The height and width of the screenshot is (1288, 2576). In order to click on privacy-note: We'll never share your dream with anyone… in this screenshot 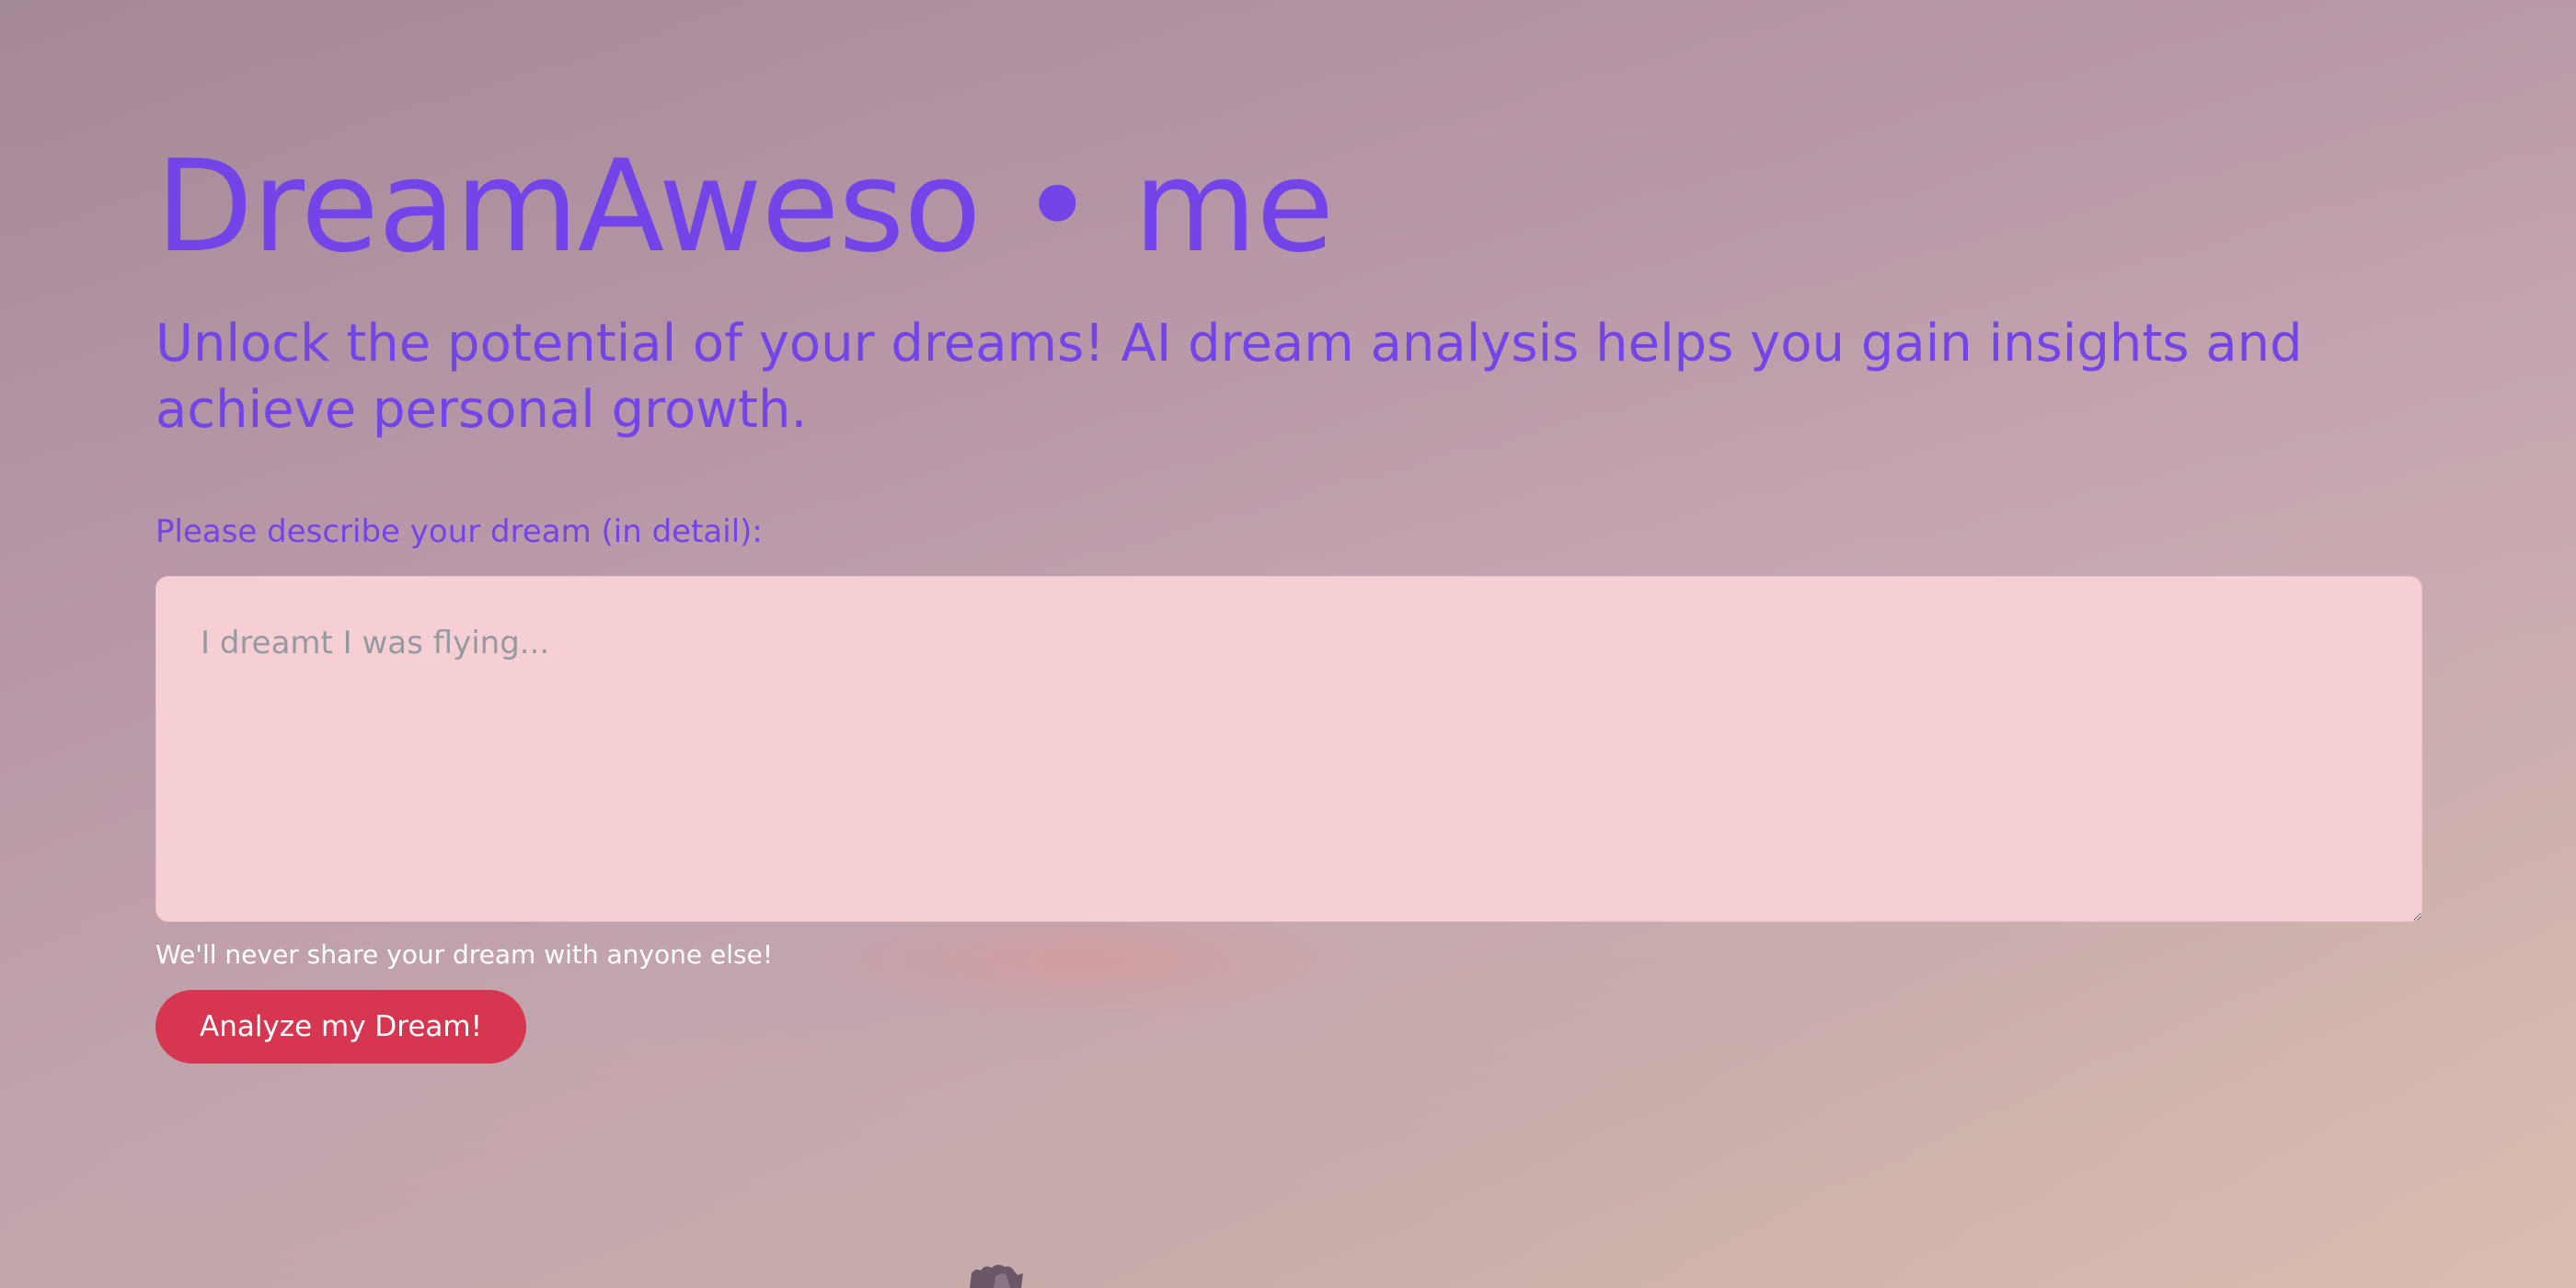, I will do `click(464, 954)`.